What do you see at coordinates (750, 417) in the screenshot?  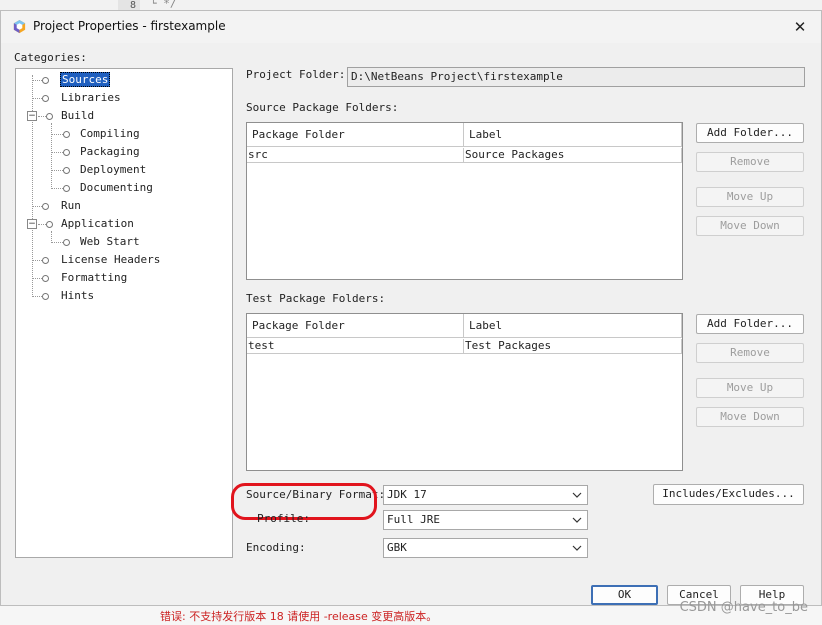 I see `test-move-down-button: Move Down` at bounding box center [750, 417].